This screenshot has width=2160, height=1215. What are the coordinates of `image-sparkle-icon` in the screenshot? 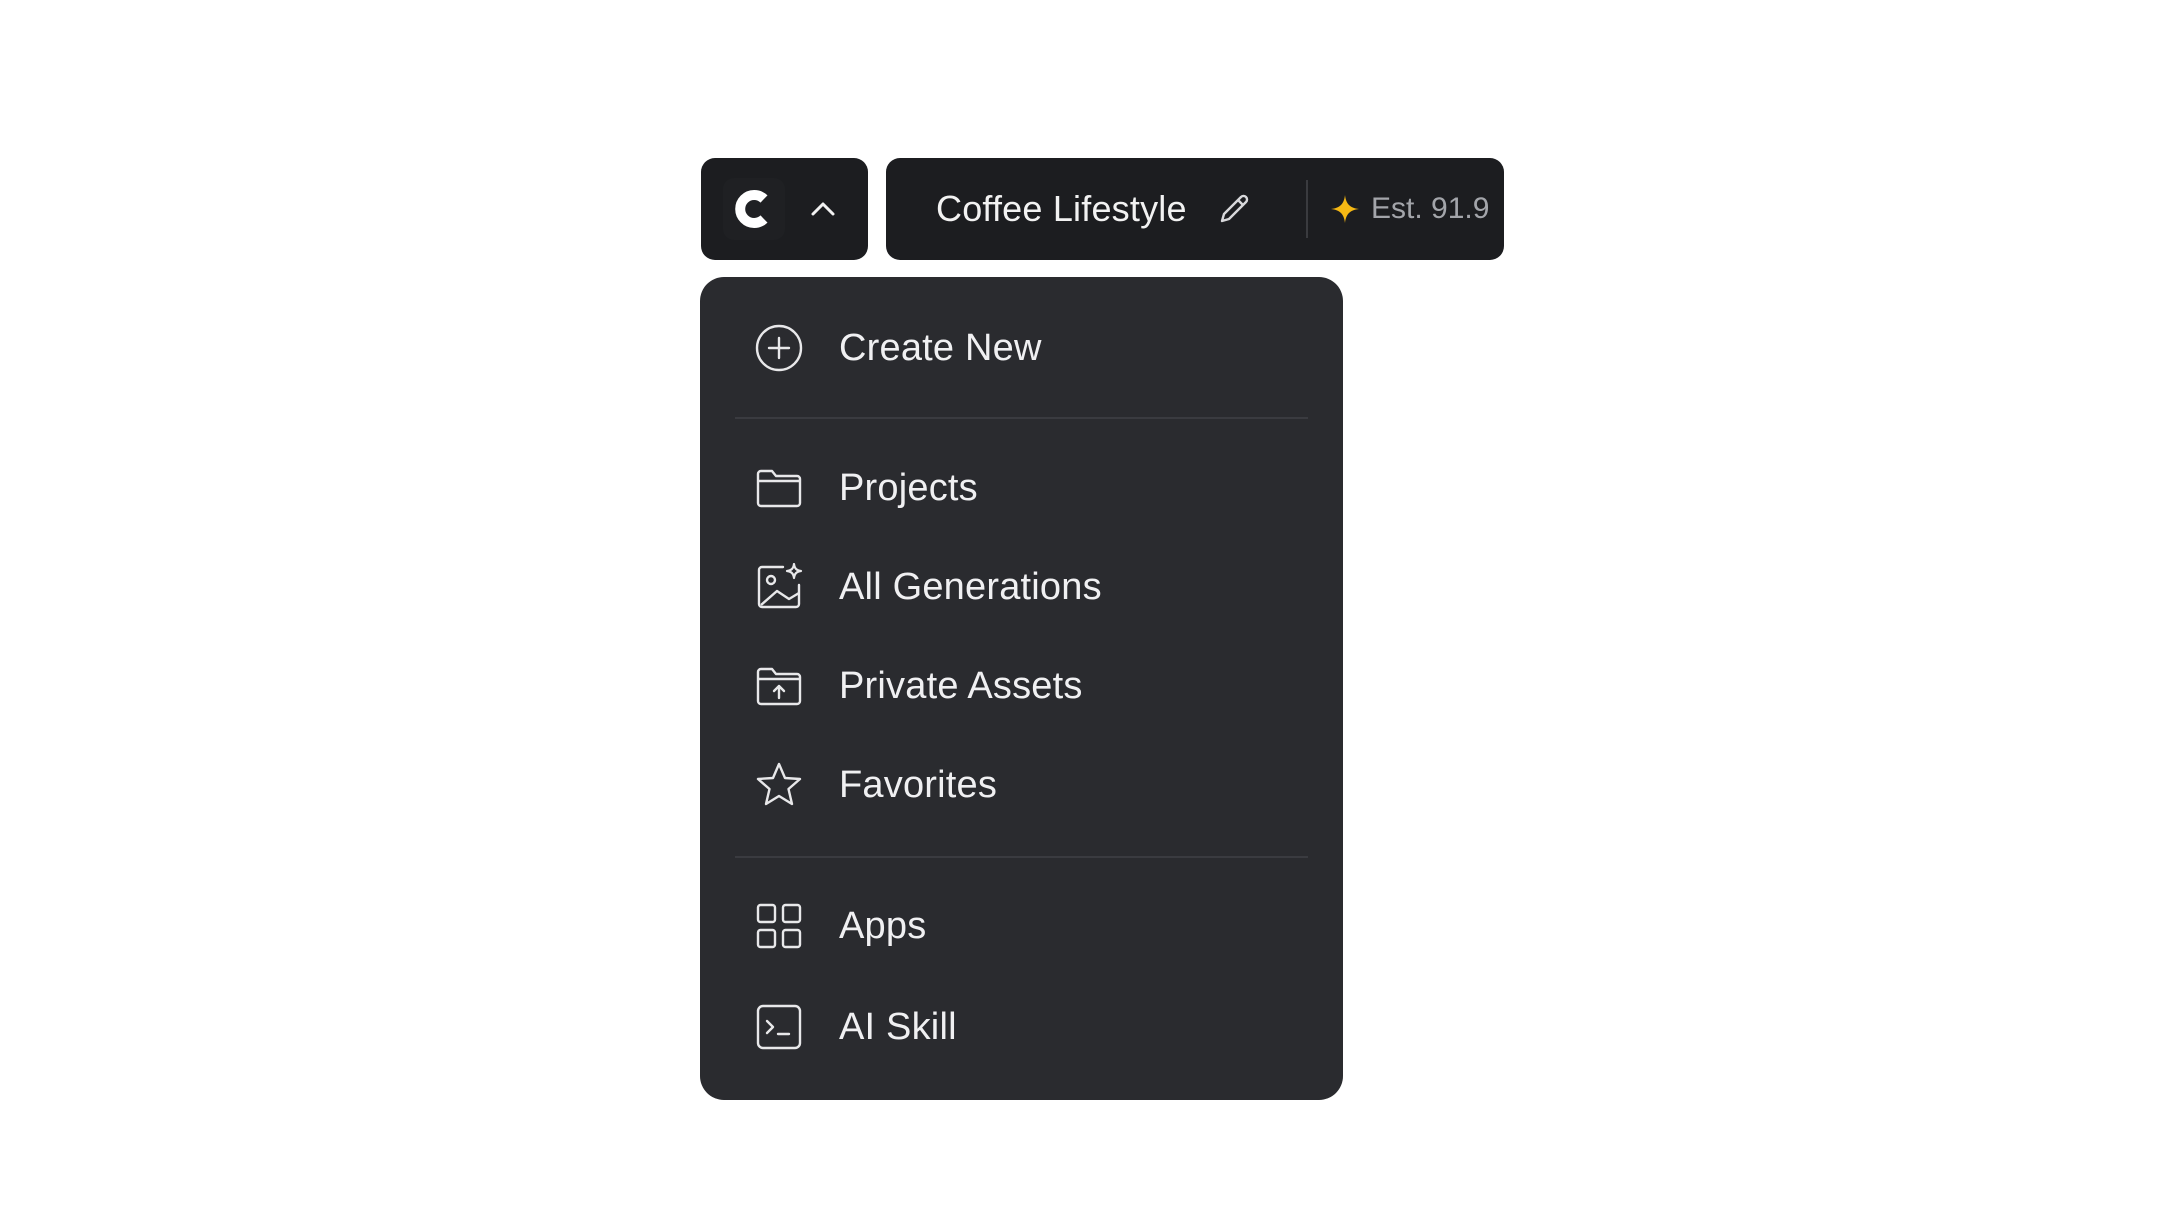 It's located at (779, 587).